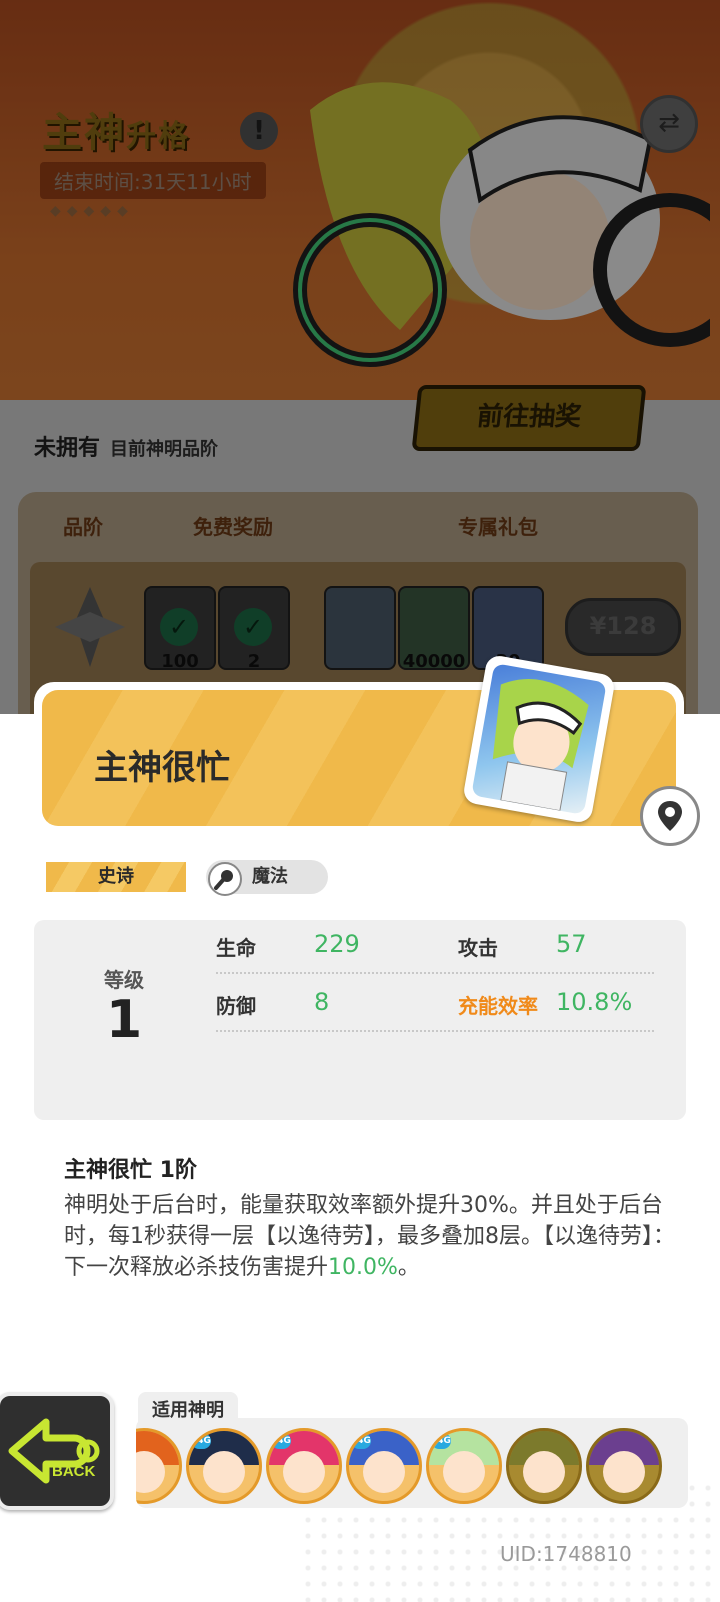 This screenshot has width=720, height=1602. What do you see at coordinates (270, 876) in the screenshot?
I see `element-label: 魔法` at bounding box center [270, 876].